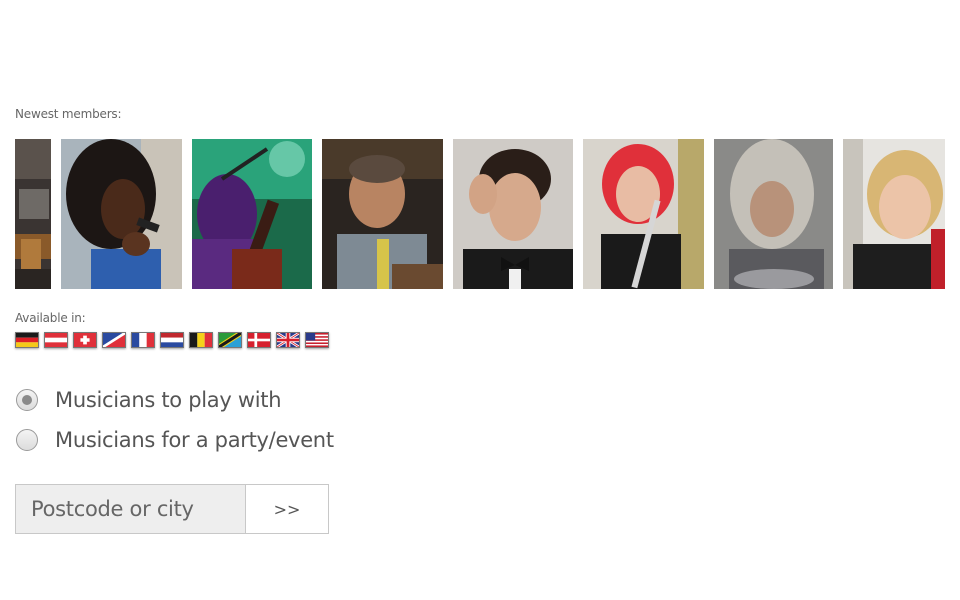  Describe the element at coordinates (201, 340) in the screenshot. I see `belgium-flag` at that location.